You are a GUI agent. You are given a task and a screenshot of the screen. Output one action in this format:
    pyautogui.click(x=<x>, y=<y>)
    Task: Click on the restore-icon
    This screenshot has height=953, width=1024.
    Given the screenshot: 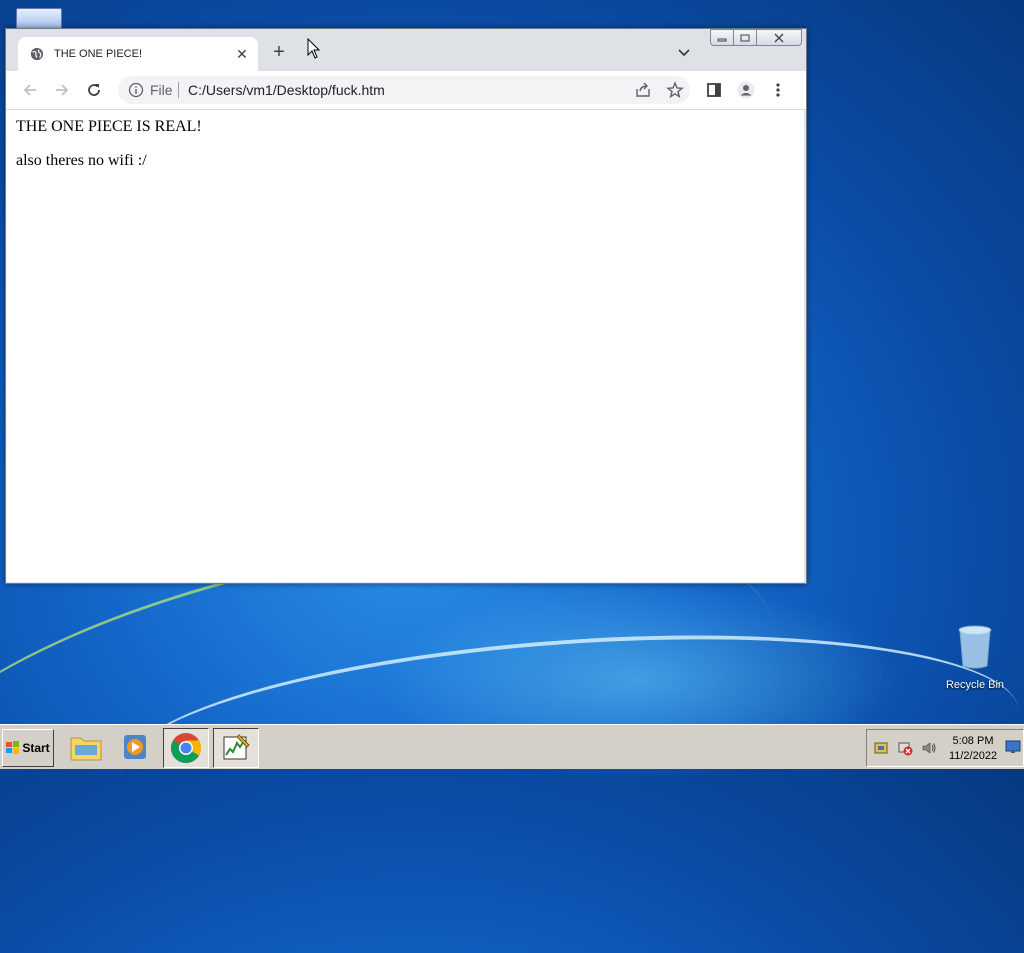 What is the action you would take?
    pyautogui.click(x=745, y=37)
    